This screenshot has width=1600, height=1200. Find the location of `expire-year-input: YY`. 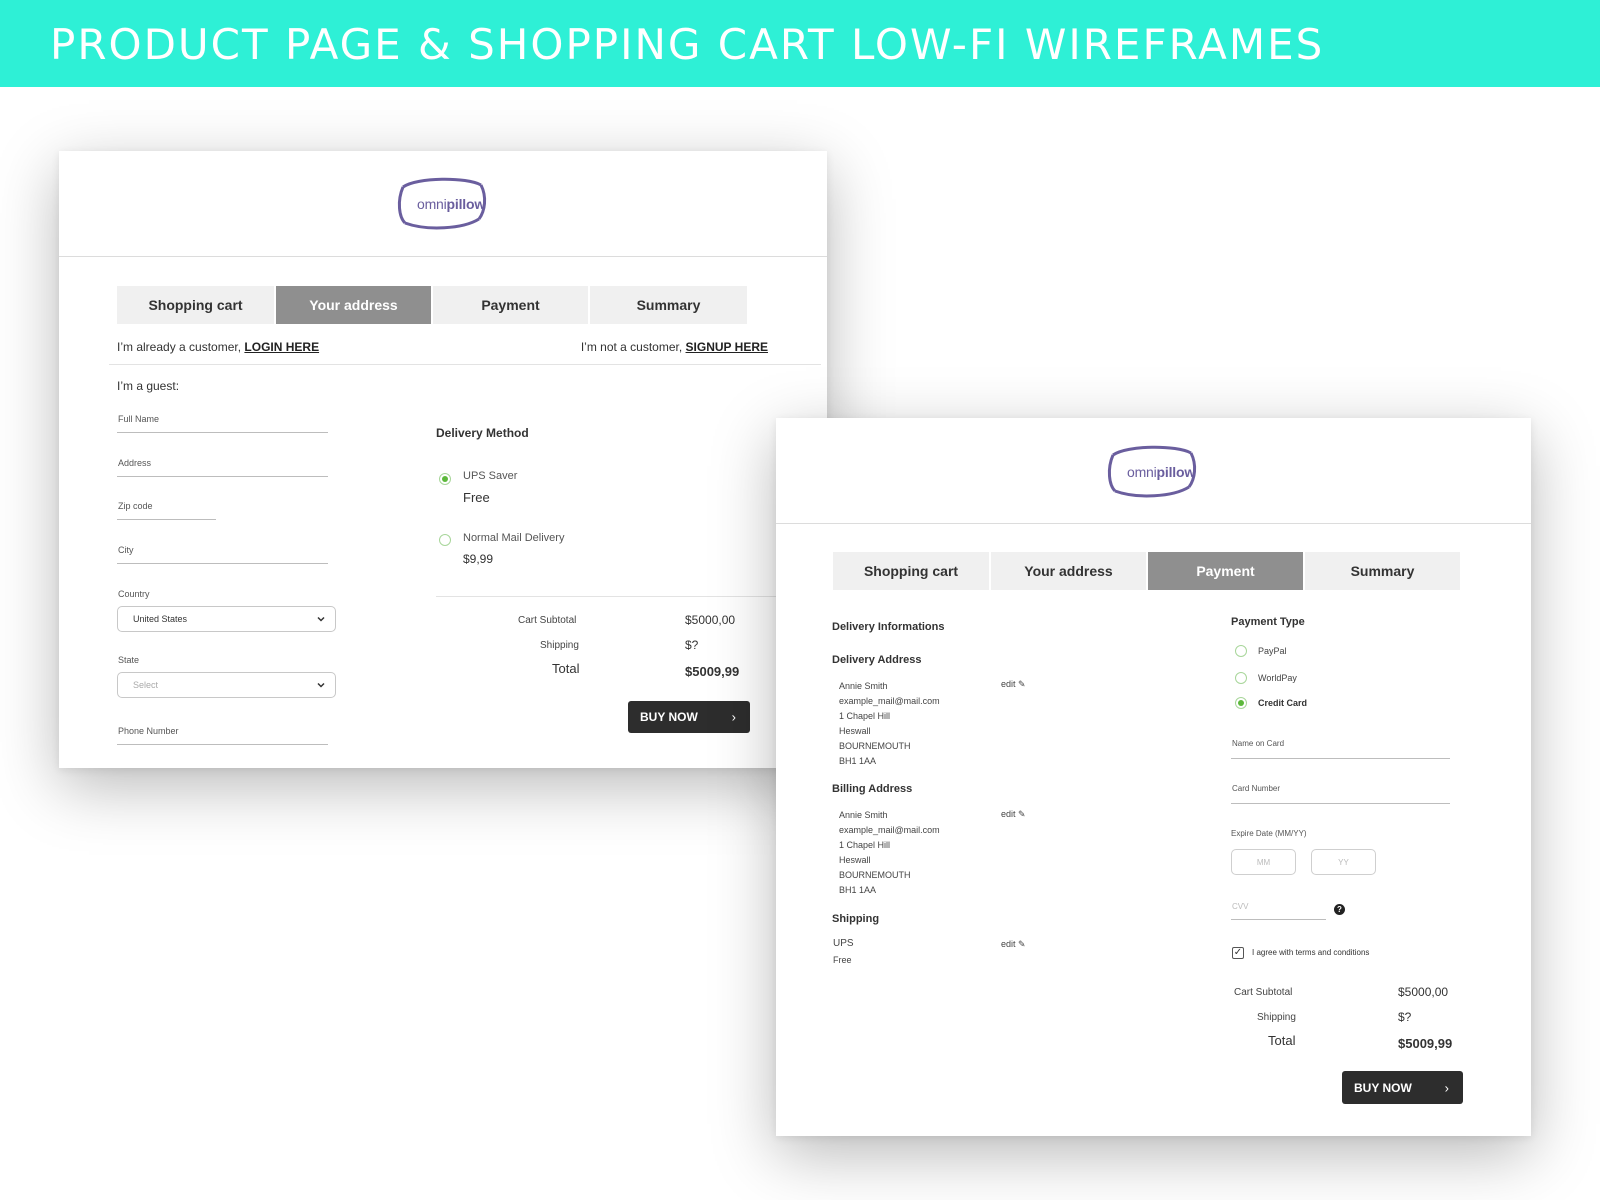

expire-year-input: YY is located at coordinates (1343, 862).